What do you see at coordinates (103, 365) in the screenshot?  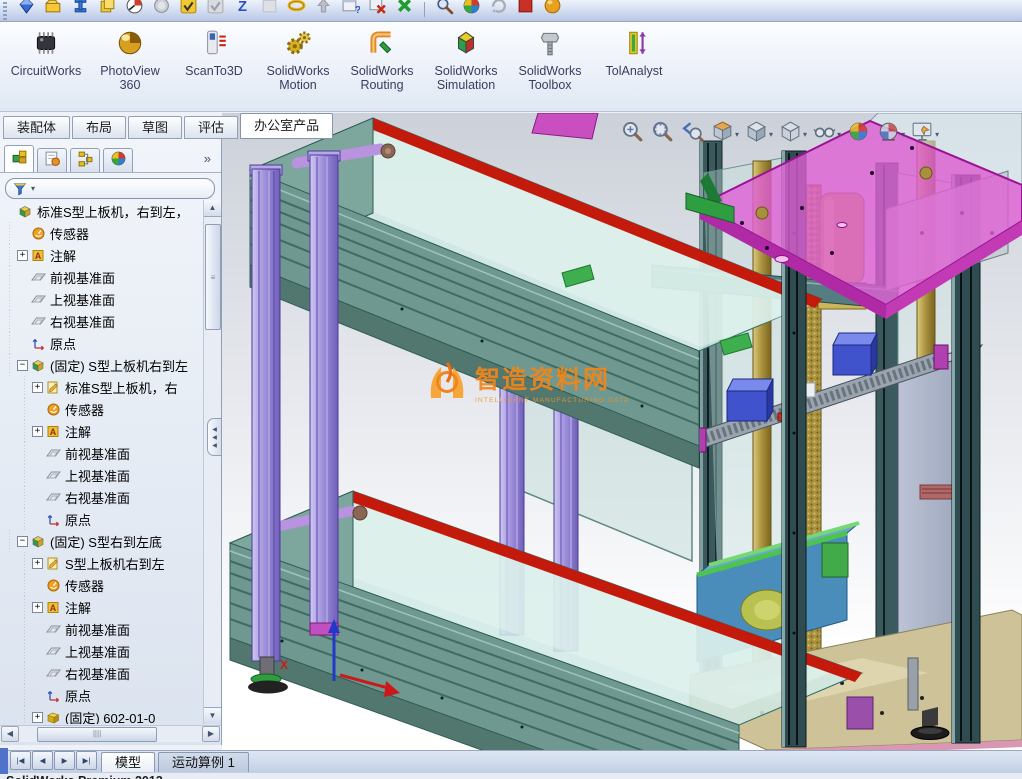 I see `tree-item: − (固定) S型上板机右到左` at bounding box center [103, 365].